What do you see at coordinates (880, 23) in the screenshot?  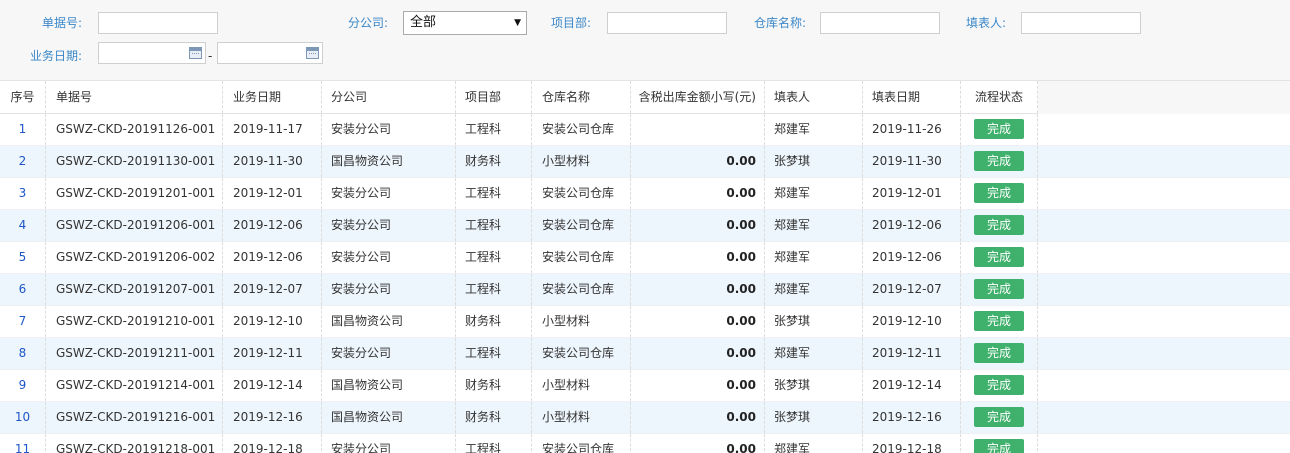 I see `warehouse-input` at bounding box center [880, 23].